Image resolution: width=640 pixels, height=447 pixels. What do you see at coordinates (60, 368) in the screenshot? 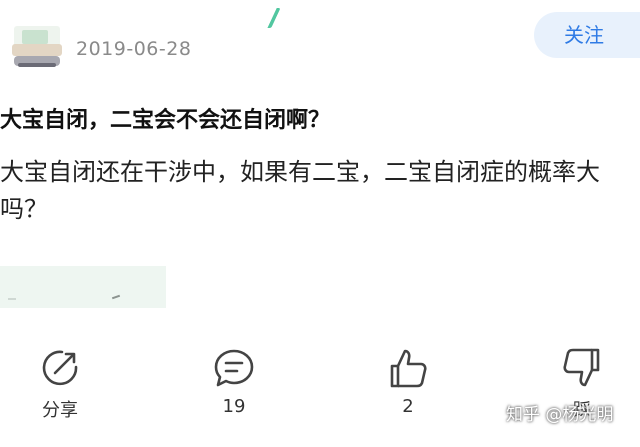
I see `share-icon` at bounding box center [60, 368].